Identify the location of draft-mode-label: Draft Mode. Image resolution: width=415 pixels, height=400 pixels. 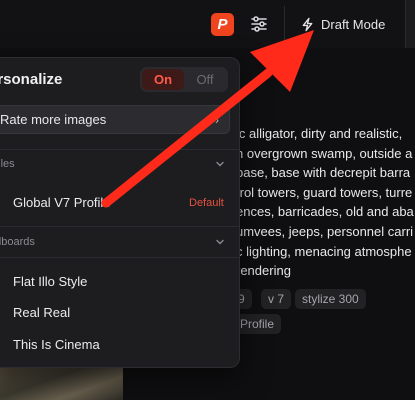
(353, 24).